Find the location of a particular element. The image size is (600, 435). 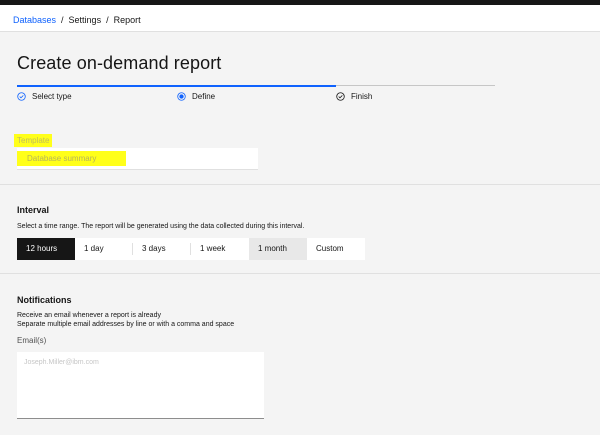

template-field: Database summary is located at coordinates (137, 159).